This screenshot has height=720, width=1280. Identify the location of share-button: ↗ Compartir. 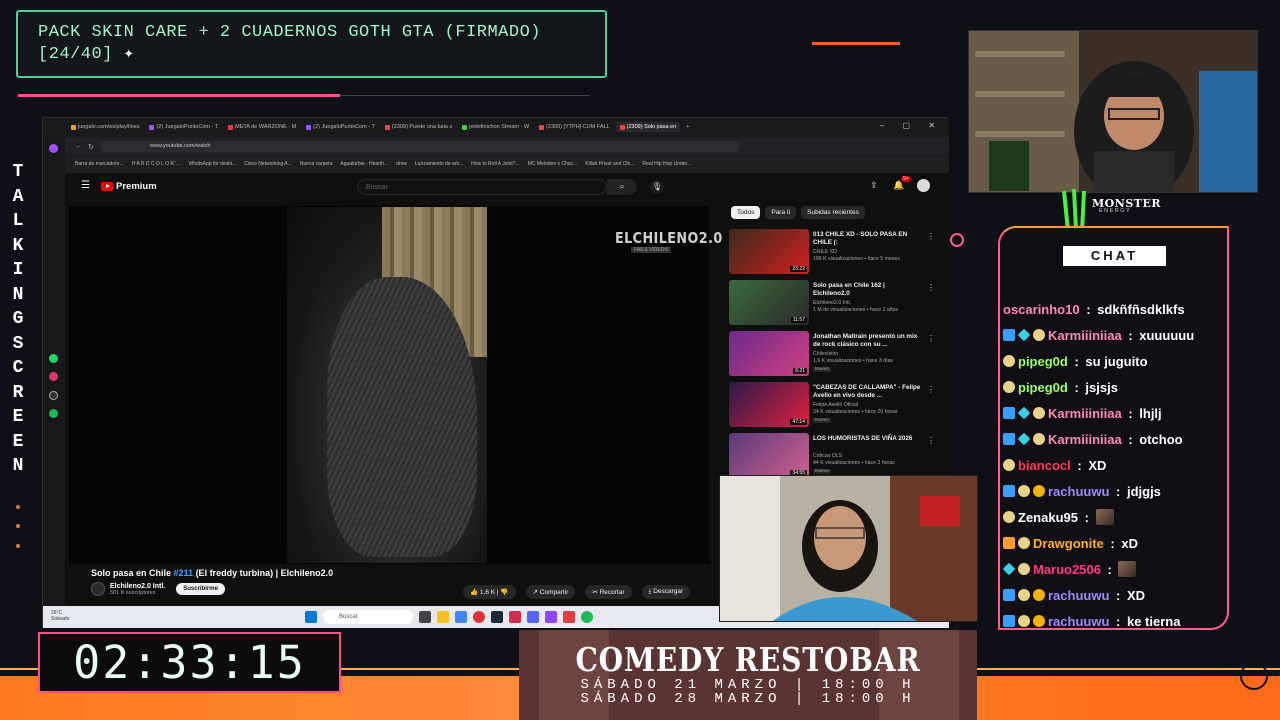
(550, 592).